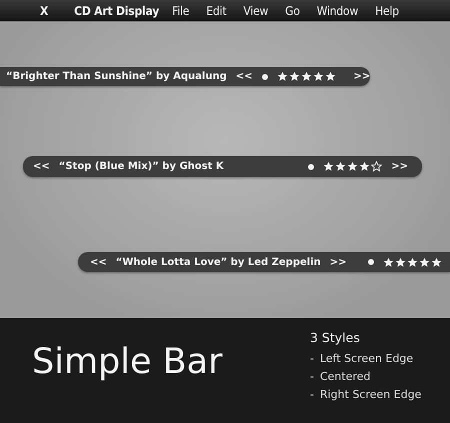 The height and width of the screenshot is (423, 450). What do you see at coordinates (345, 376) in the screenshot?
I see `style-option: Centered` at bounding box center [345, 376].